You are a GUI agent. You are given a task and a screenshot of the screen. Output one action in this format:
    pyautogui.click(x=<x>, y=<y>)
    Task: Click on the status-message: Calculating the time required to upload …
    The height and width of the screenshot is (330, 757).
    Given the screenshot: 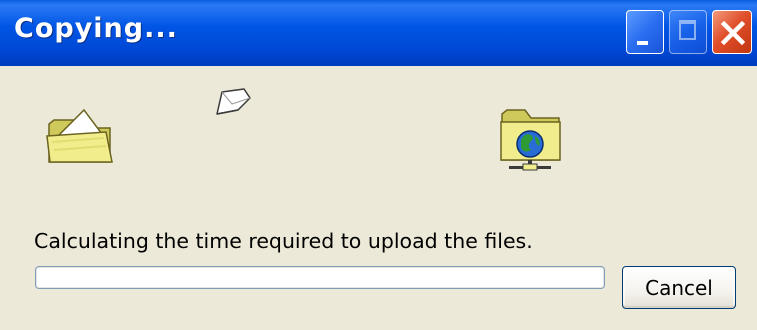 What is the action you would take?
    pyautogui.click(x=283, y=241)
    